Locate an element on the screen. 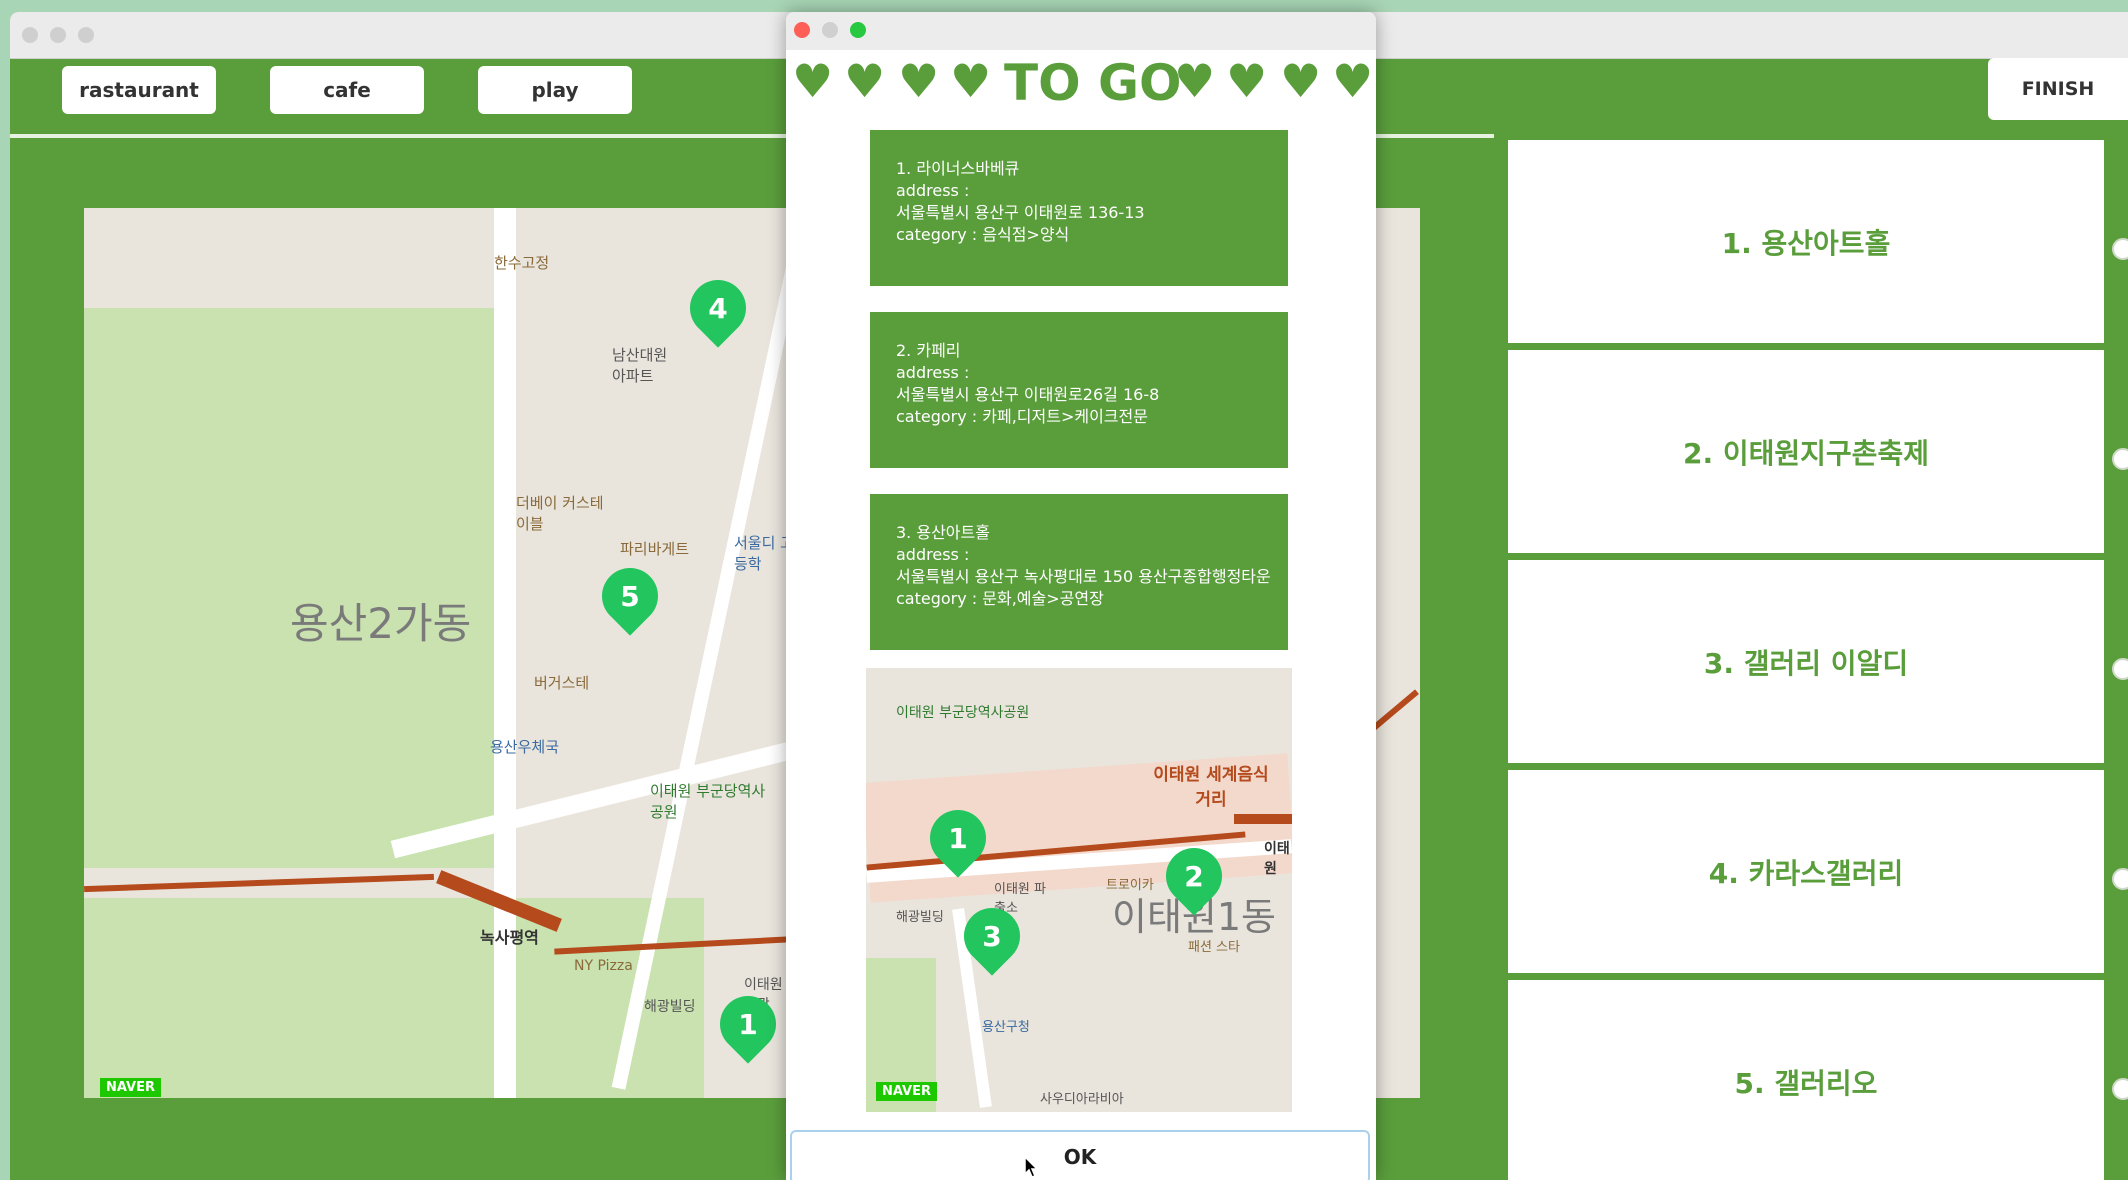 Image resolution: width=2128 pixels, height=1180 pixels. card-address: 서울특별시 용산구 이태원로 136-13 is located at coordinates (1020, 212).